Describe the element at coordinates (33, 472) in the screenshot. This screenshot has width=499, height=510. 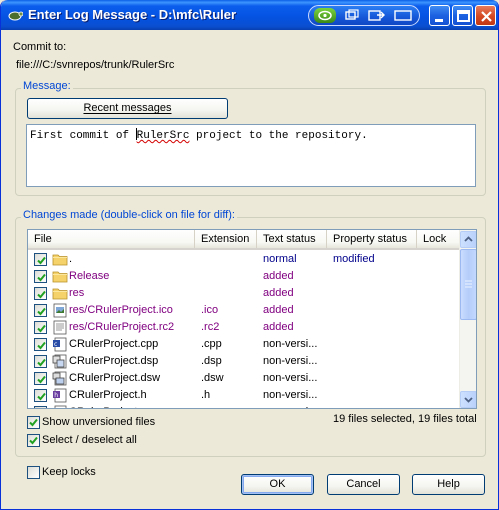
I see `keep-locks-checkbox` at that location.